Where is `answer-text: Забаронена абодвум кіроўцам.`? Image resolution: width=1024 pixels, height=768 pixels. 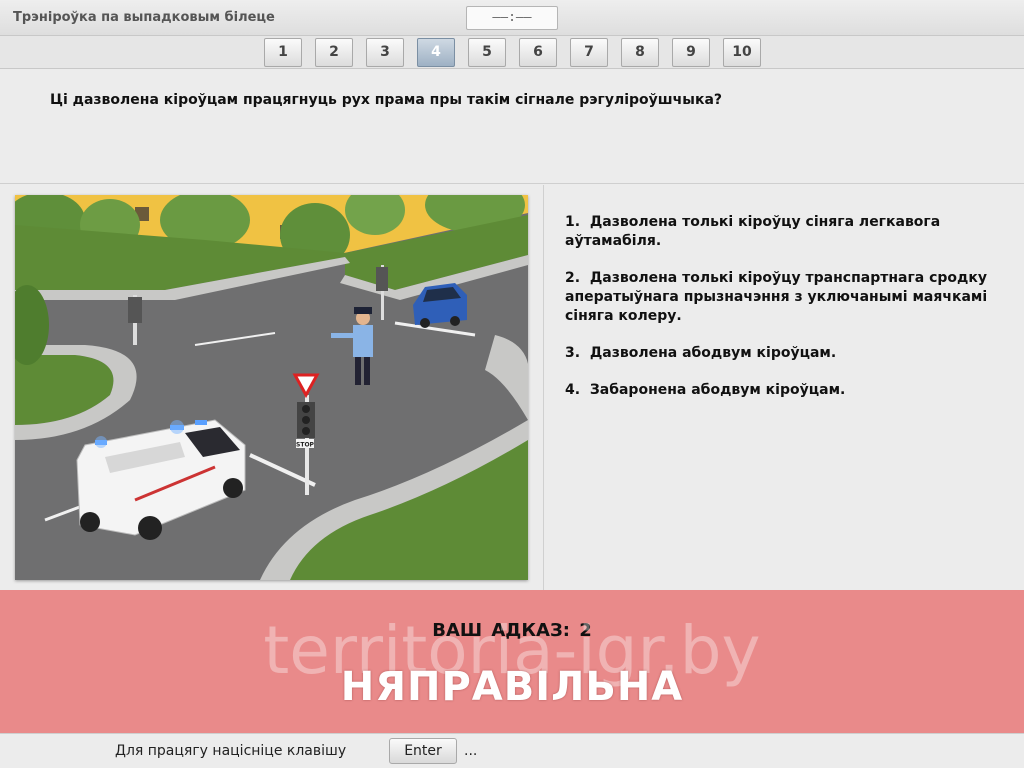 answer-text: Забаронена абодвум кіроўцам. is located at coordinates (717, 390).